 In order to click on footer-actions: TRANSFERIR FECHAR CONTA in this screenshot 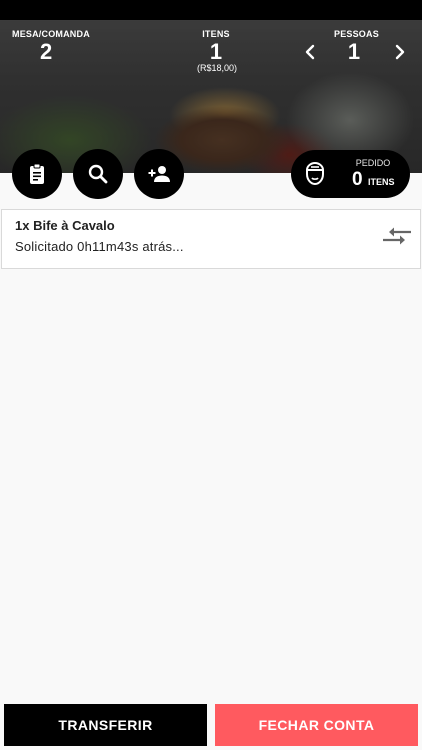, I will do `click(211, 727)`.